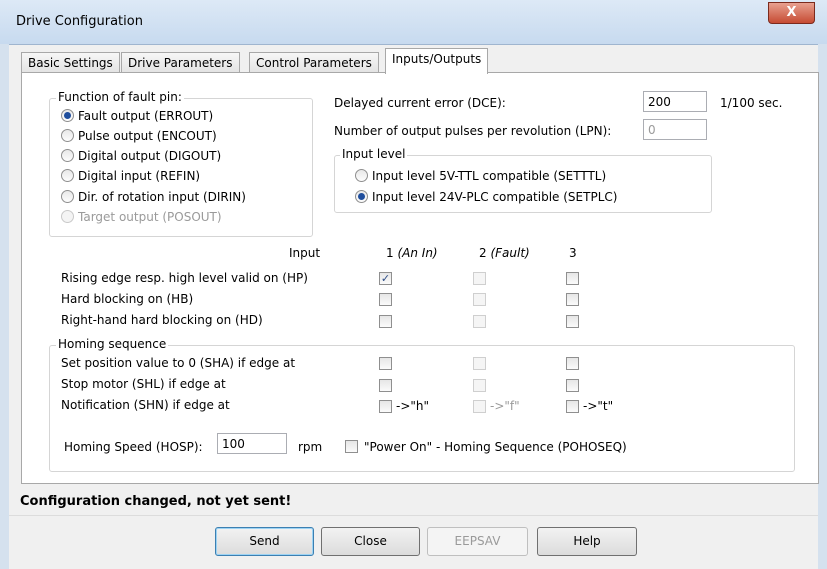  I want to click on radio-encout: Pulse output (ENCOUT), so click(139, 136).